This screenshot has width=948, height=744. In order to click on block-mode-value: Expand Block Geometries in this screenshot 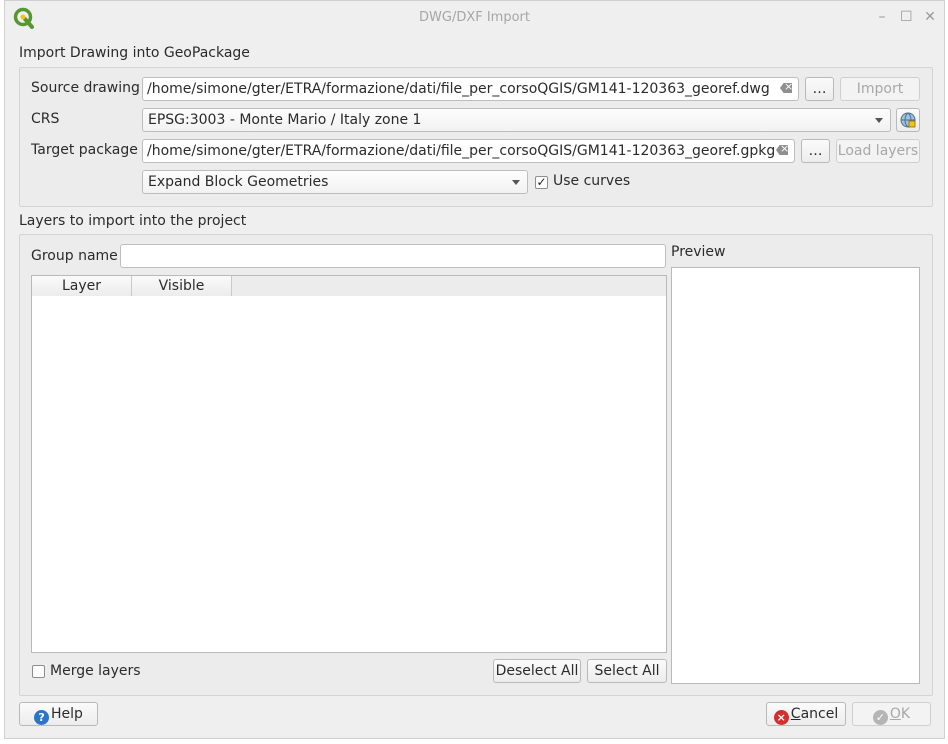, I will do `click(238, 182)`.